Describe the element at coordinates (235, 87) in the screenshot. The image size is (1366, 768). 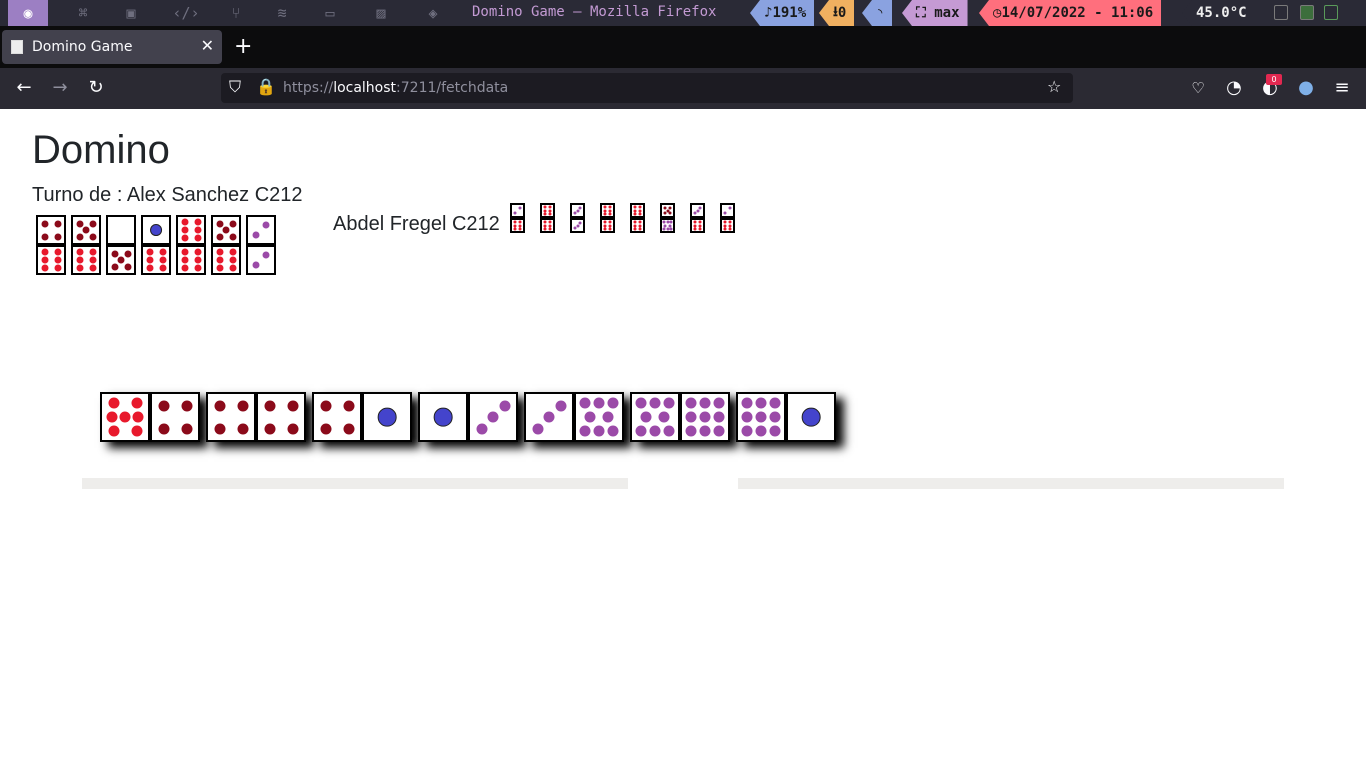
I see `shield-icon: ⛉` at that location.